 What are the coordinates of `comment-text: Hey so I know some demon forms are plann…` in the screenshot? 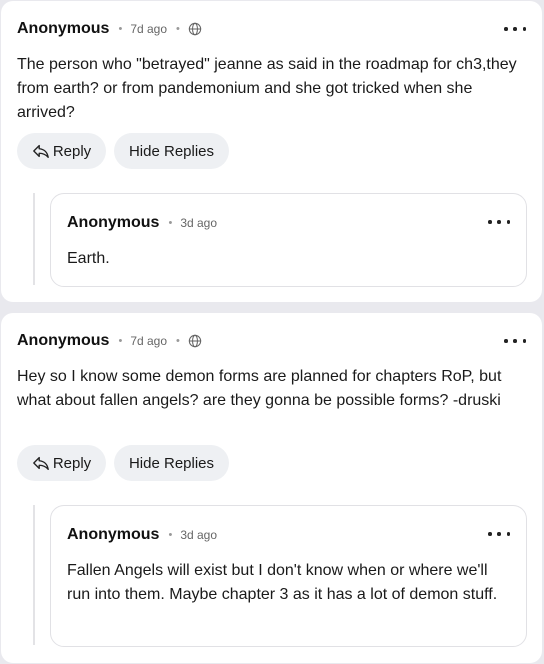 It's located at (259, 388).